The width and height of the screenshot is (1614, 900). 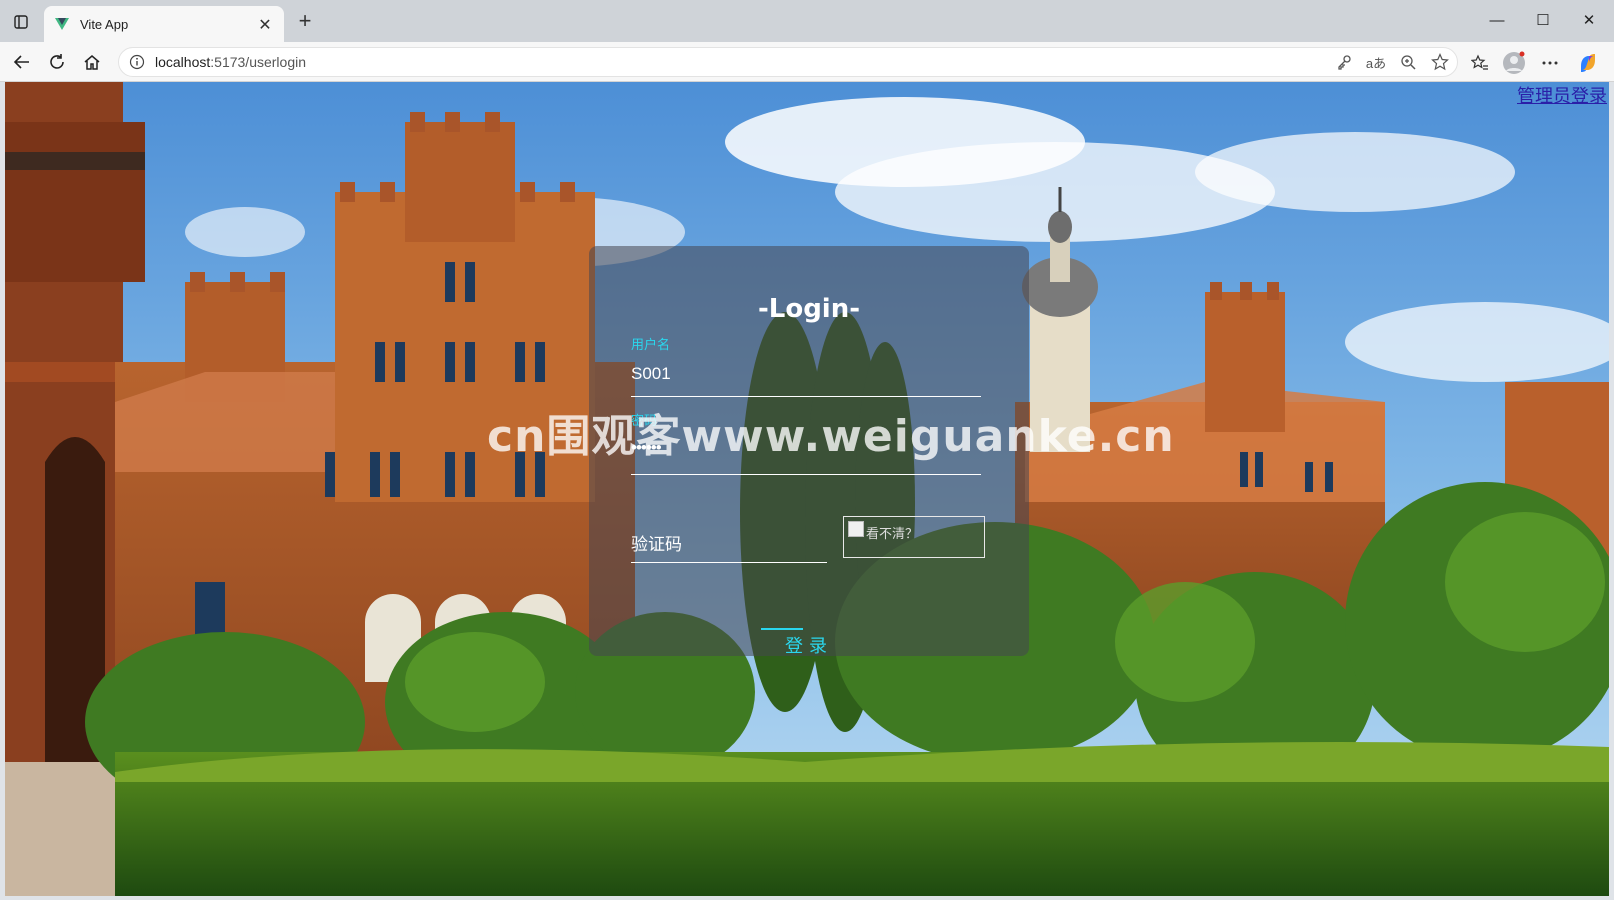 I want to click on captcha-image: 看不清？, so click(x=914, y=537).